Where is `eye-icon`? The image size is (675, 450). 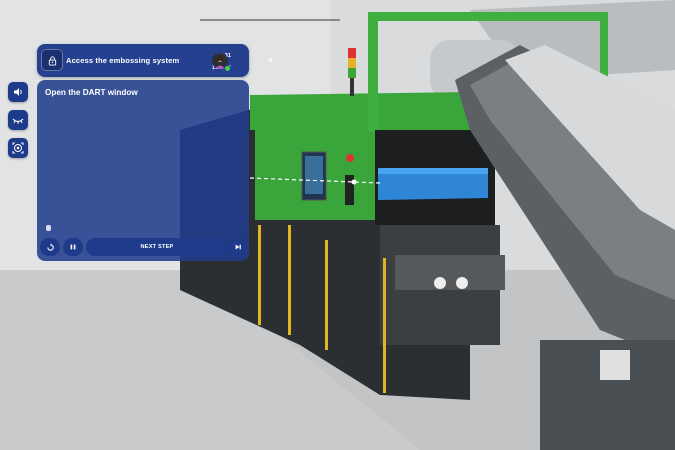
eye-icon is located at coordinates (18, 121).